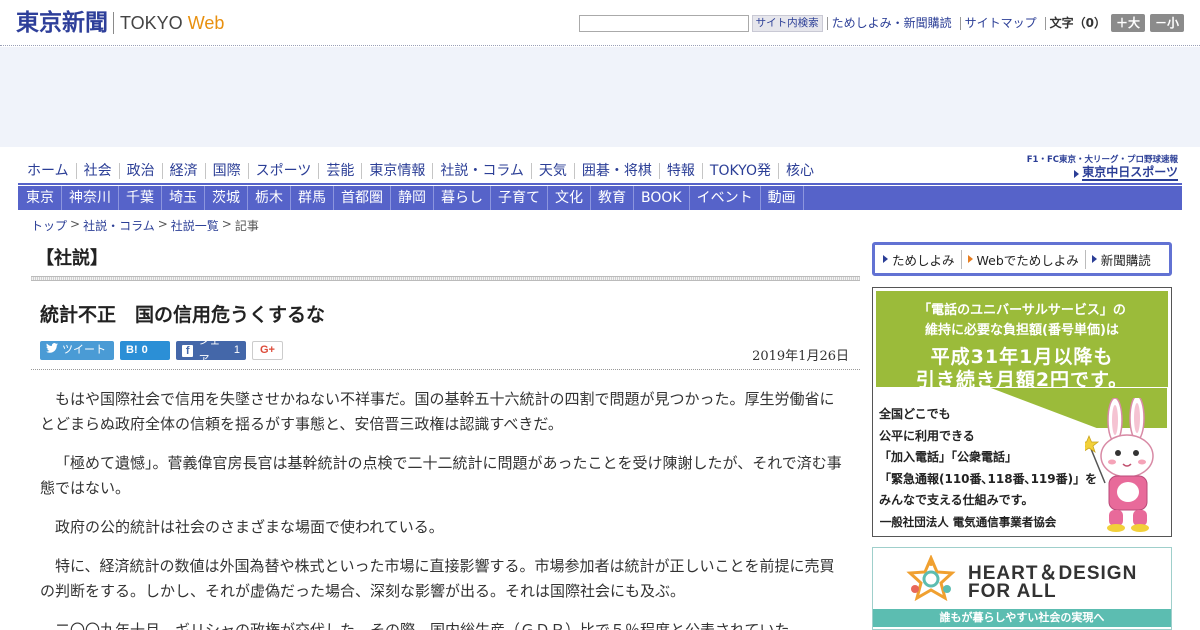 The height and width of the screenshot is (630, 1200). I want to click on gnav-editorial-column: 社説・コラム, so click(481, 171).